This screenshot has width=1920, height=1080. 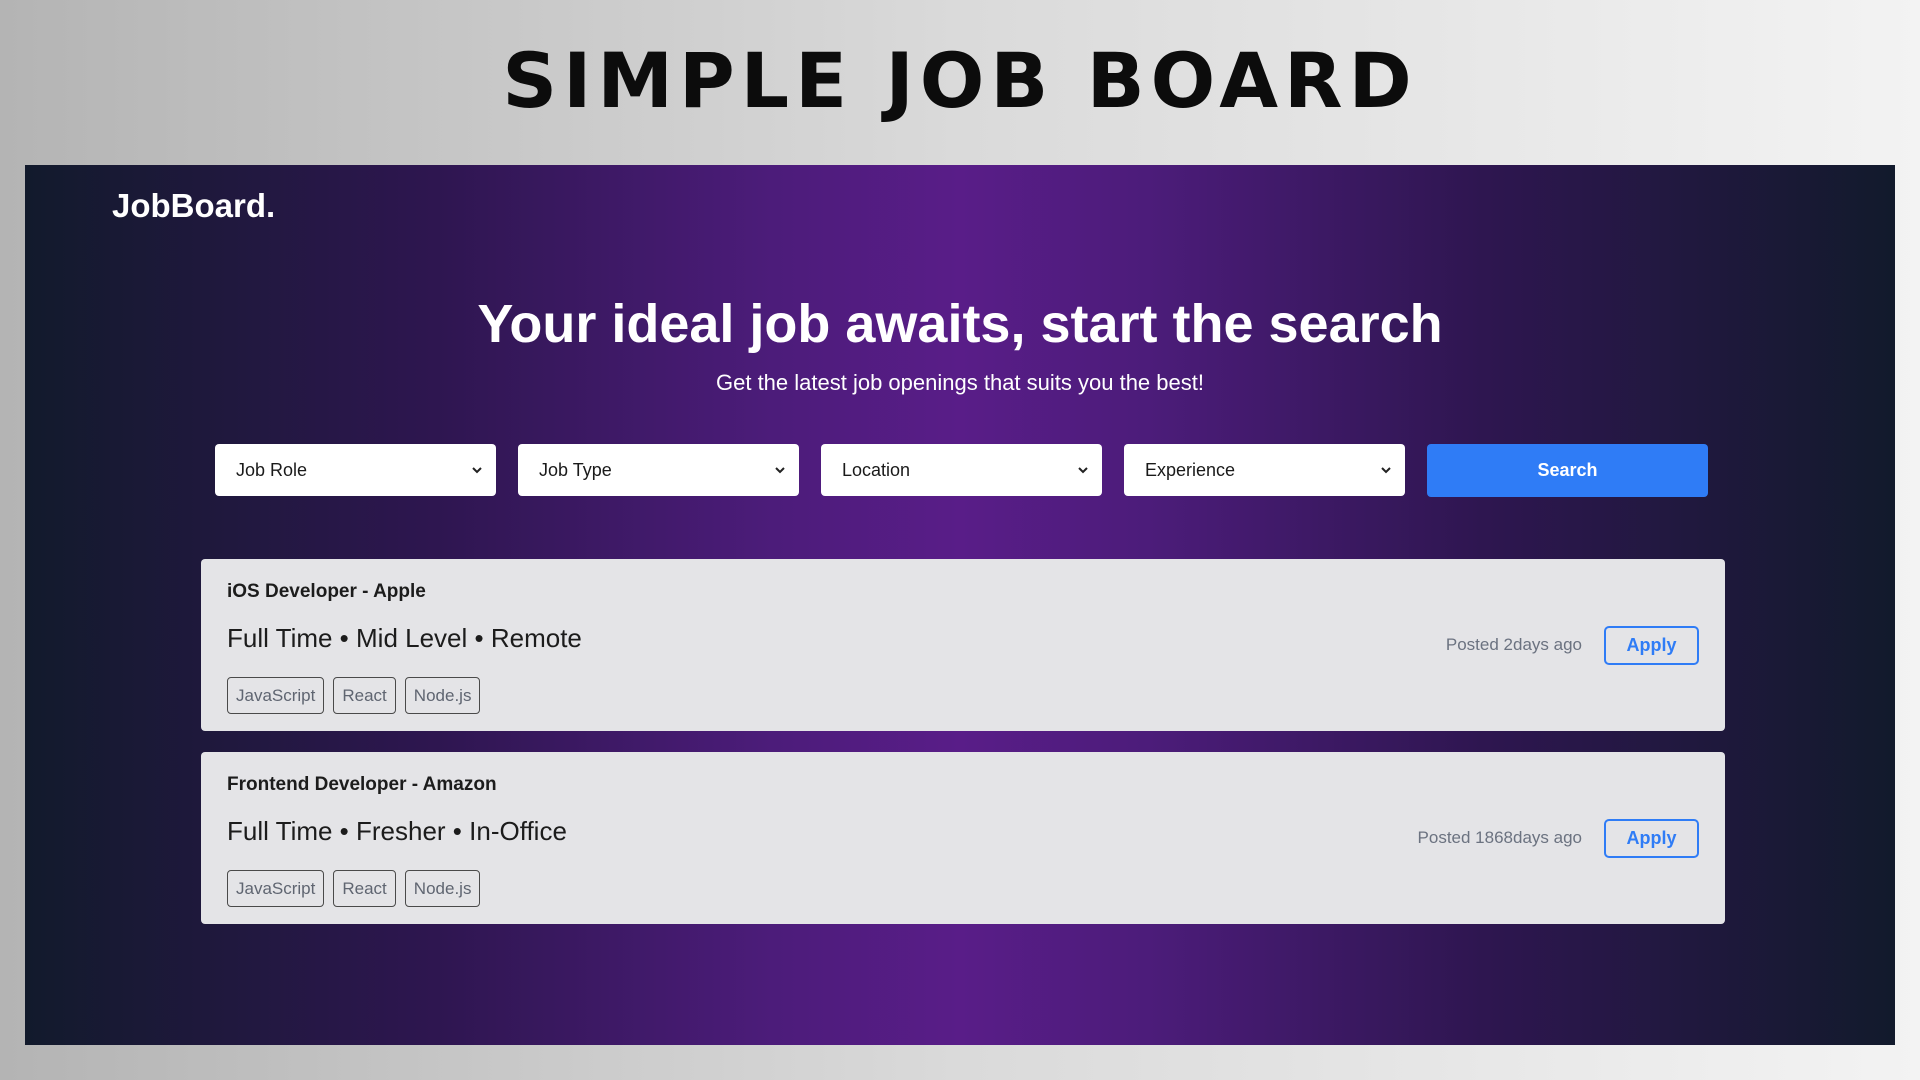 What do you see at coordinates (960, 324) in the screenshot?
I see `hero-title: Your ideal job awaits, start the search` at bounding box center [960, 324].